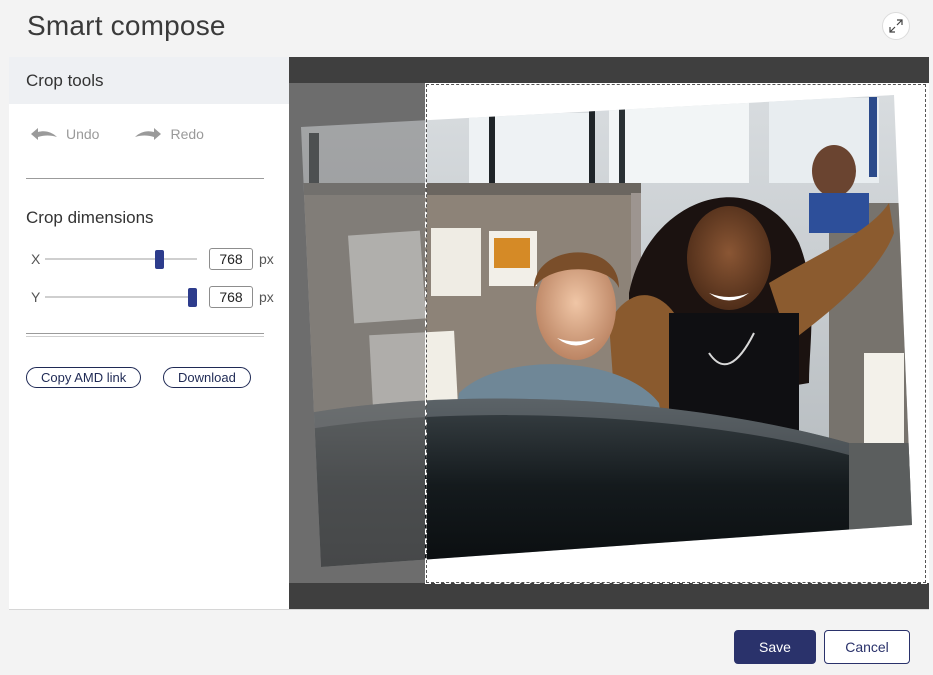 This screenshot has height=675, width=933. What do you see at coordinates (775, 647) in the screenshot?
I see `save-button: Save` at bounding box center [775, 647].